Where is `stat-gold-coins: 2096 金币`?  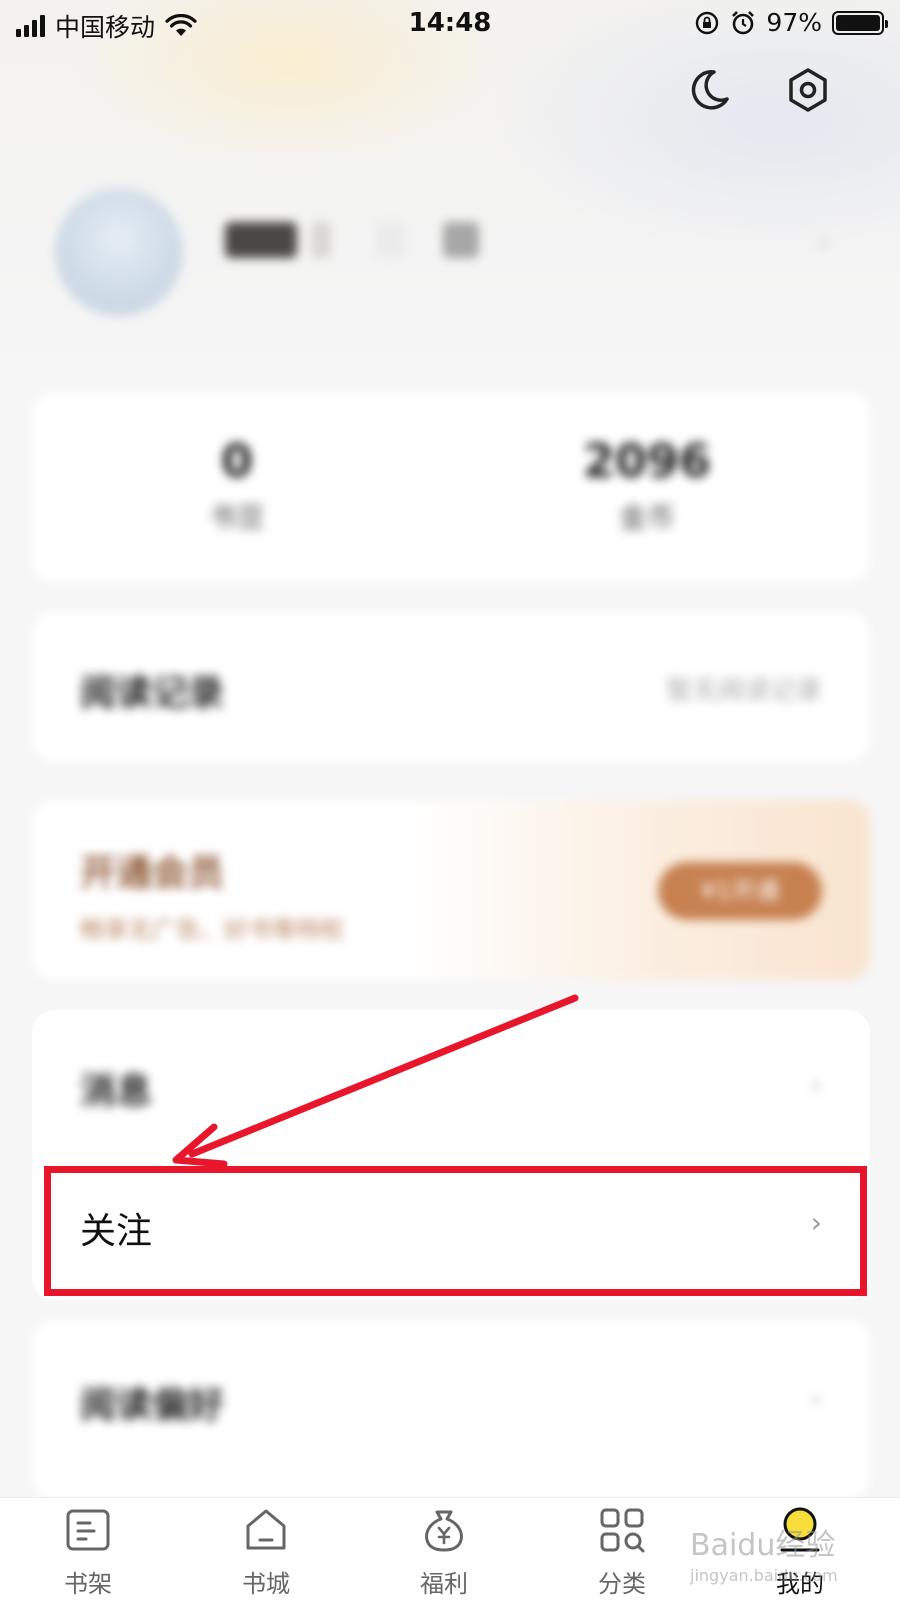
stat-gold-coins: 2096 金币 is located at coordinates (647, 485).